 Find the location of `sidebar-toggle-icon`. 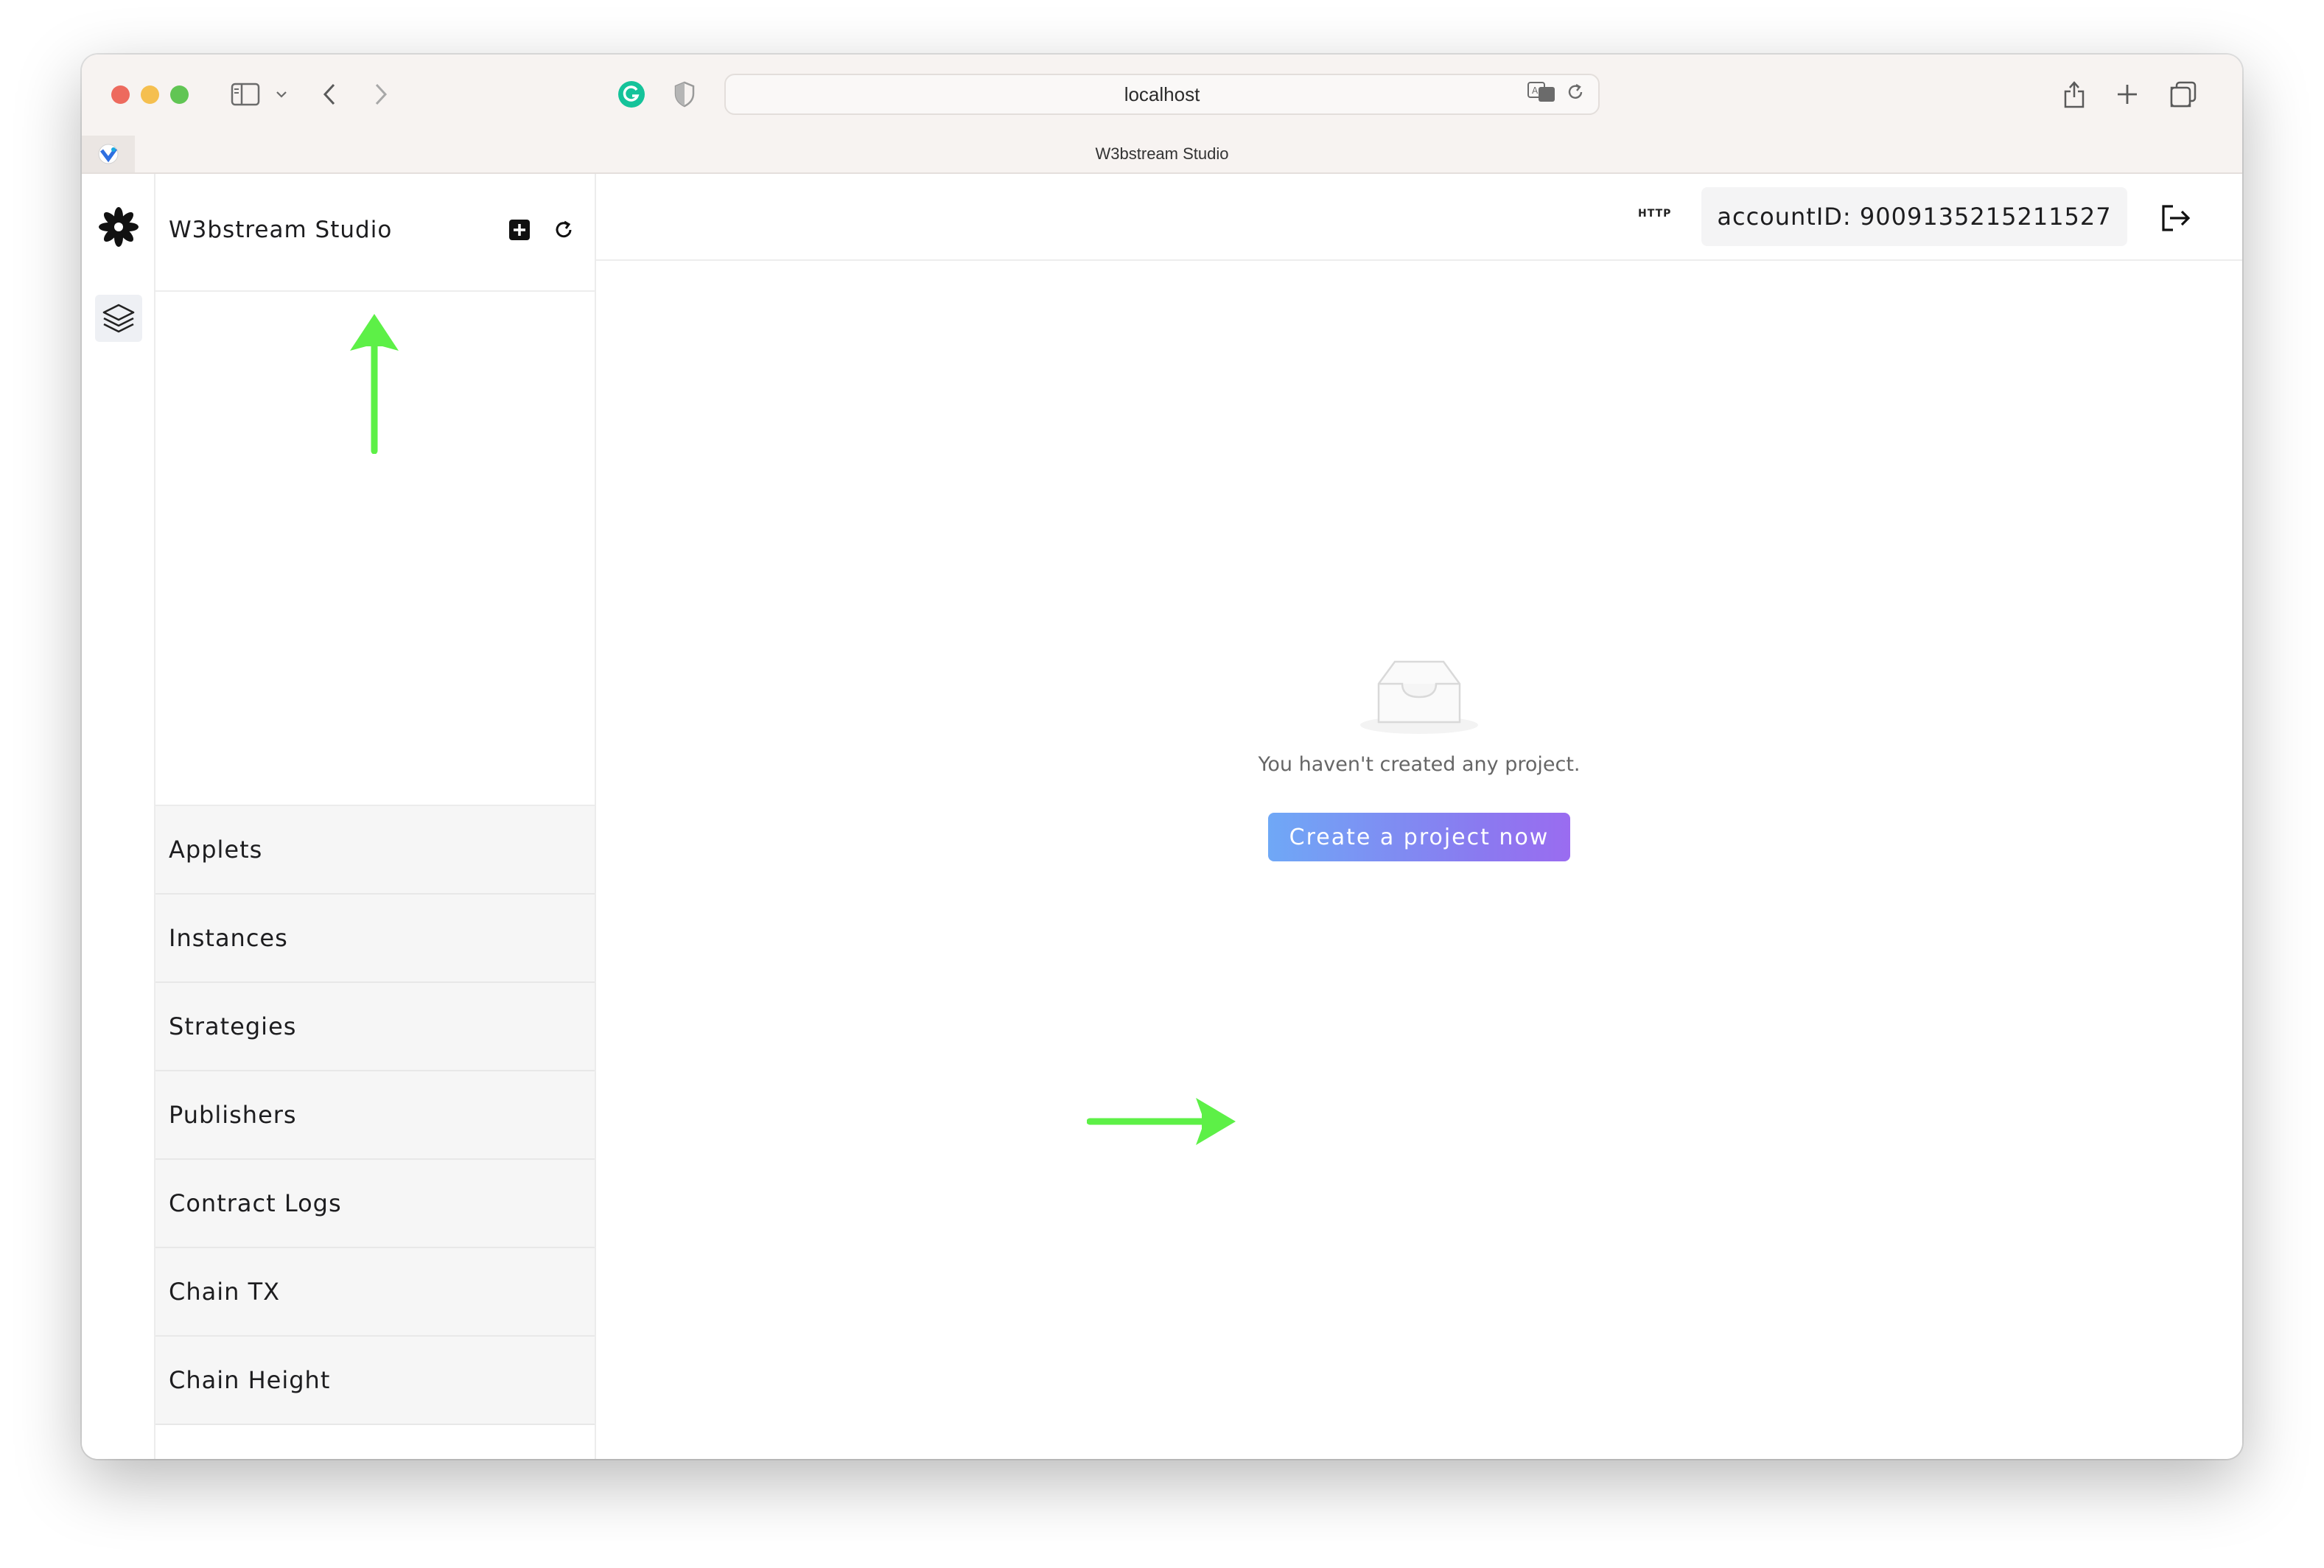

sidebar-toggle-icon is located at coordinates (245, 94).